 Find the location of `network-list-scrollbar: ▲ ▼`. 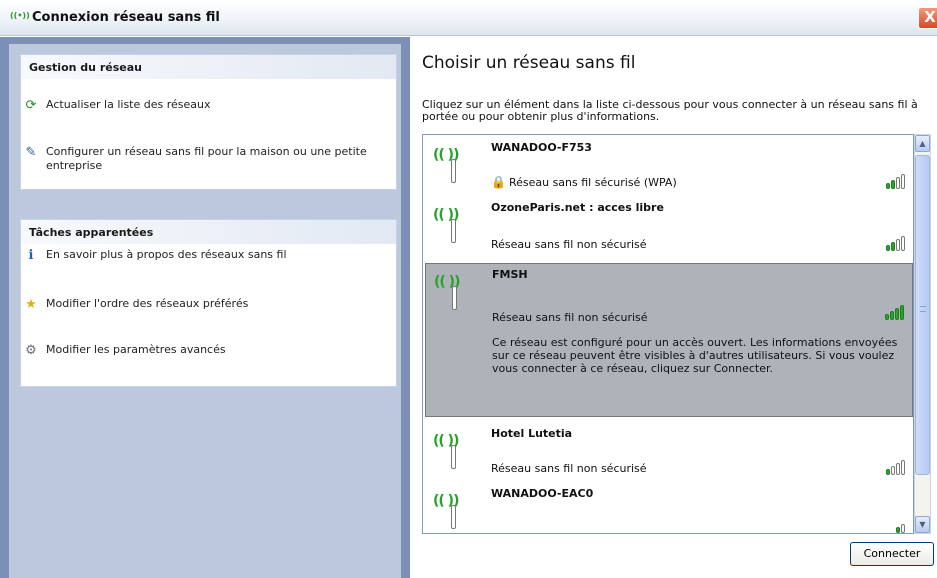

network-list-scrollbar: ▲ ▼ is located at coordinates (922, 334).